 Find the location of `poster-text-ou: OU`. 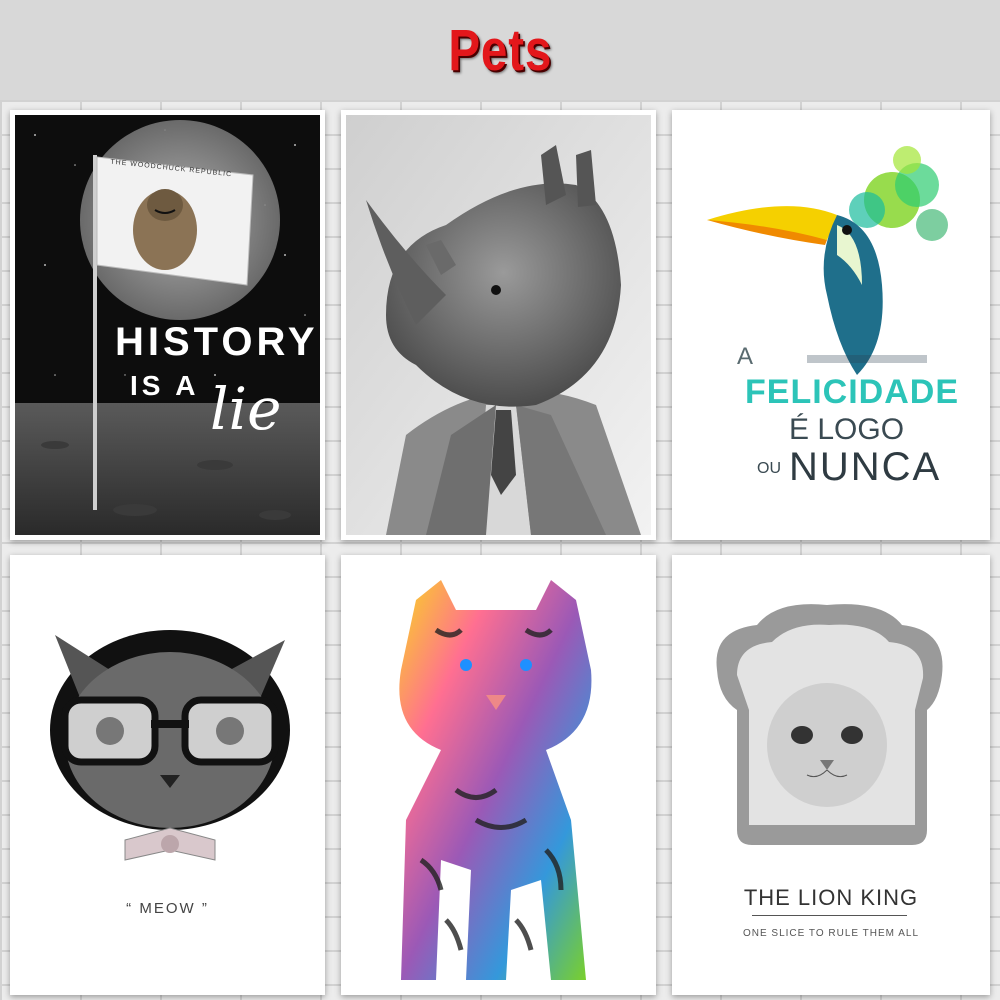

poster-text-ou: OU is located at coordinates (769, 468).